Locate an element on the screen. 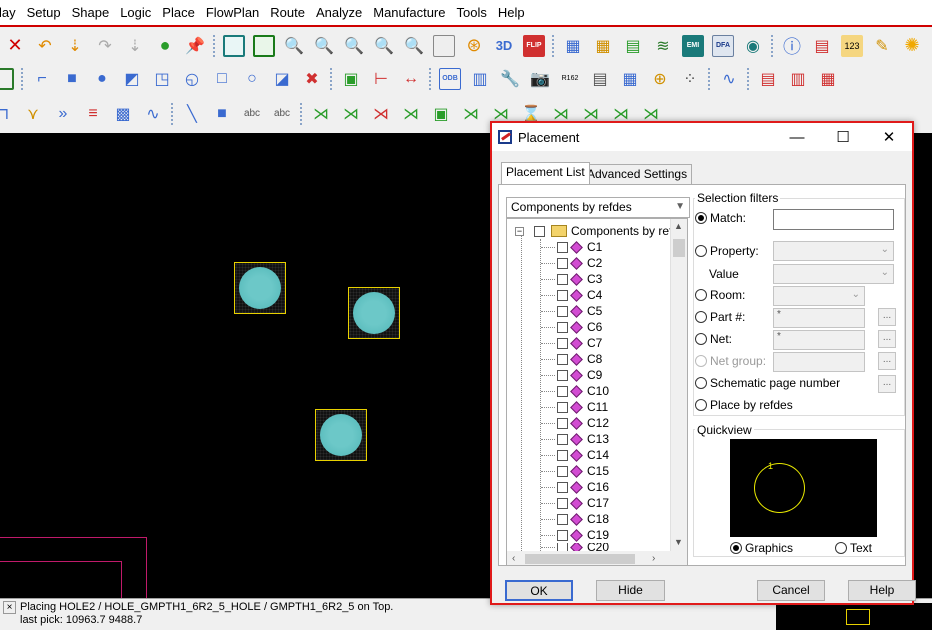 The height and width of the screenshot is (630, 932). menu-place: Place is located at coordinates (178, 13).